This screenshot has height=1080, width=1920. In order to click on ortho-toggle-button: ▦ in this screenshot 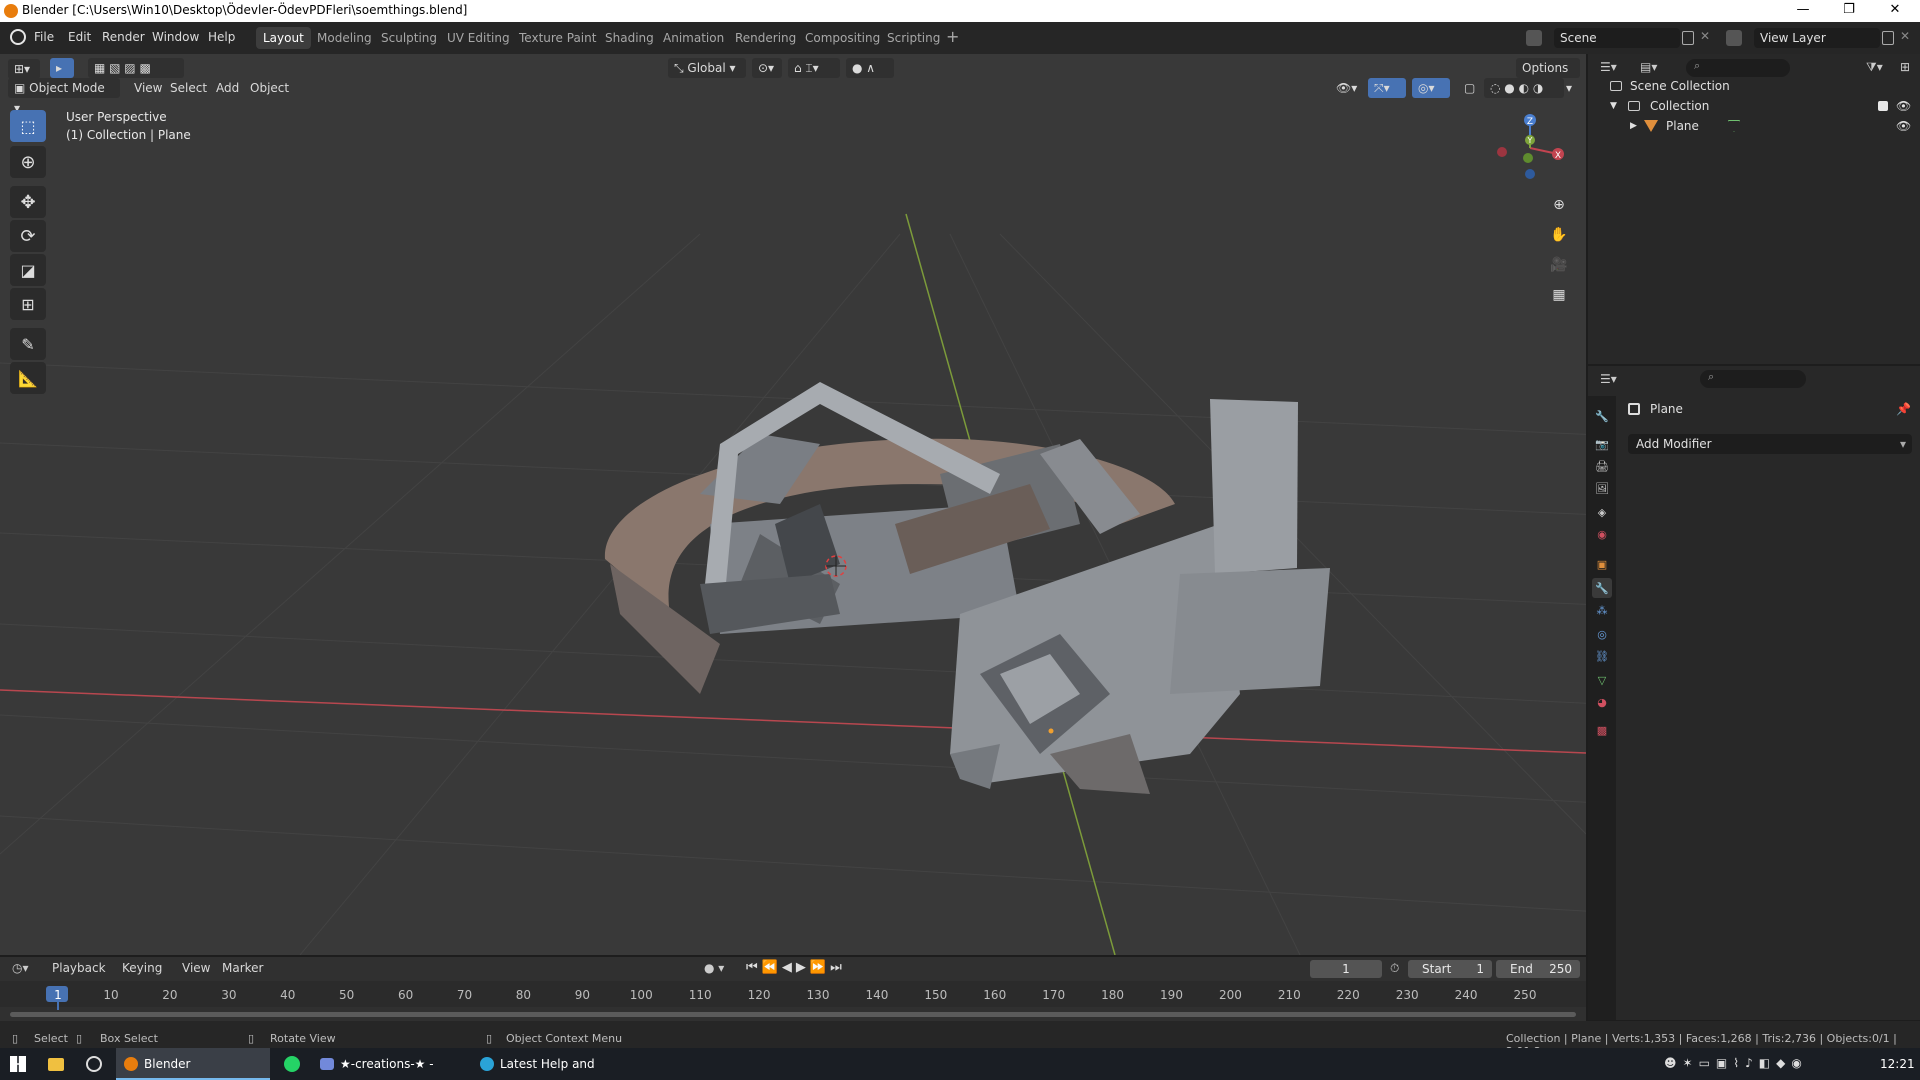, I will do `click(1559, 295)`.